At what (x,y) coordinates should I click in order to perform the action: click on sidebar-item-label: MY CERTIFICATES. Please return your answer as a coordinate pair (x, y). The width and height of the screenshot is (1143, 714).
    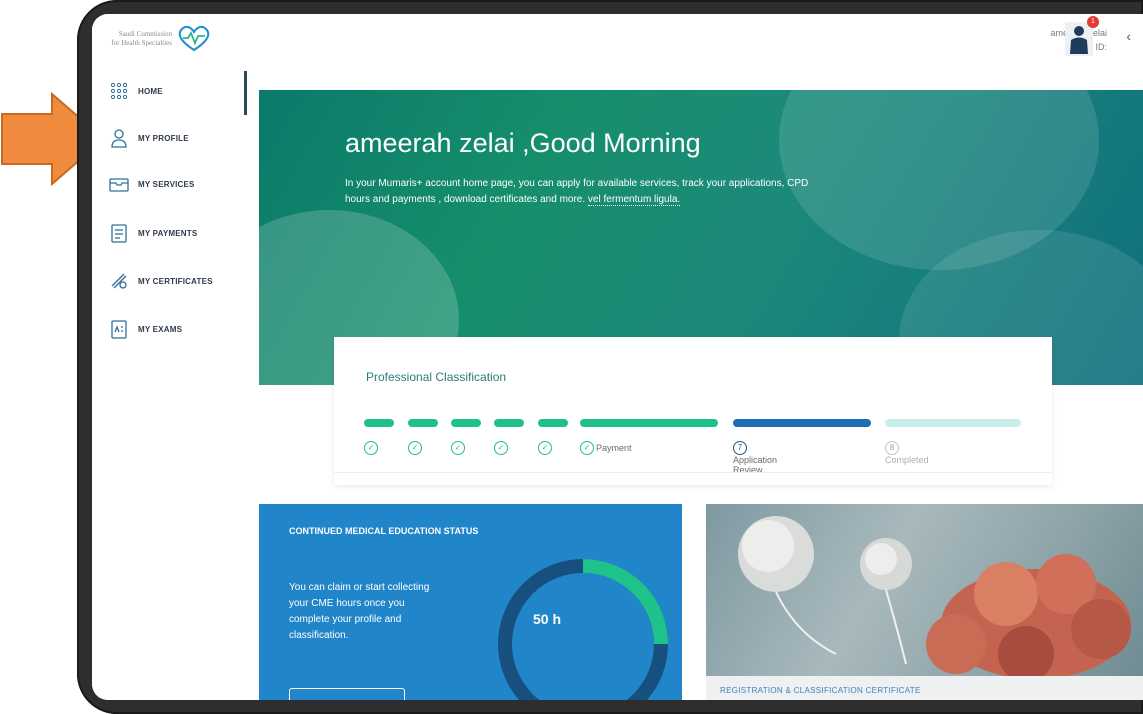
    Looking at the image, I should click on (175, 281).